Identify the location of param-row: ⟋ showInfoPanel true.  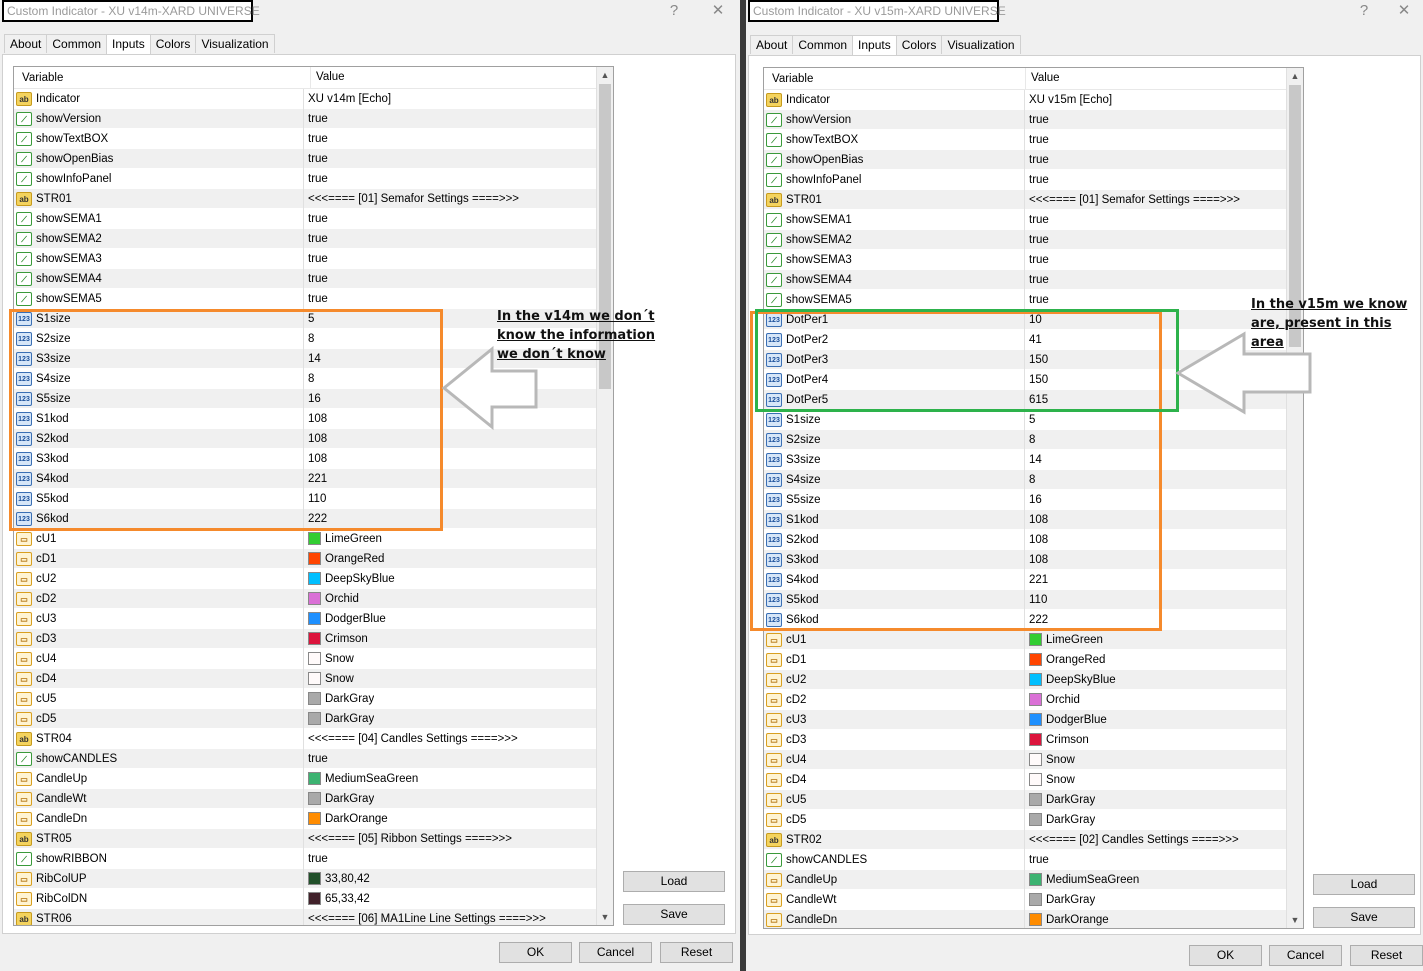
(313, 178).